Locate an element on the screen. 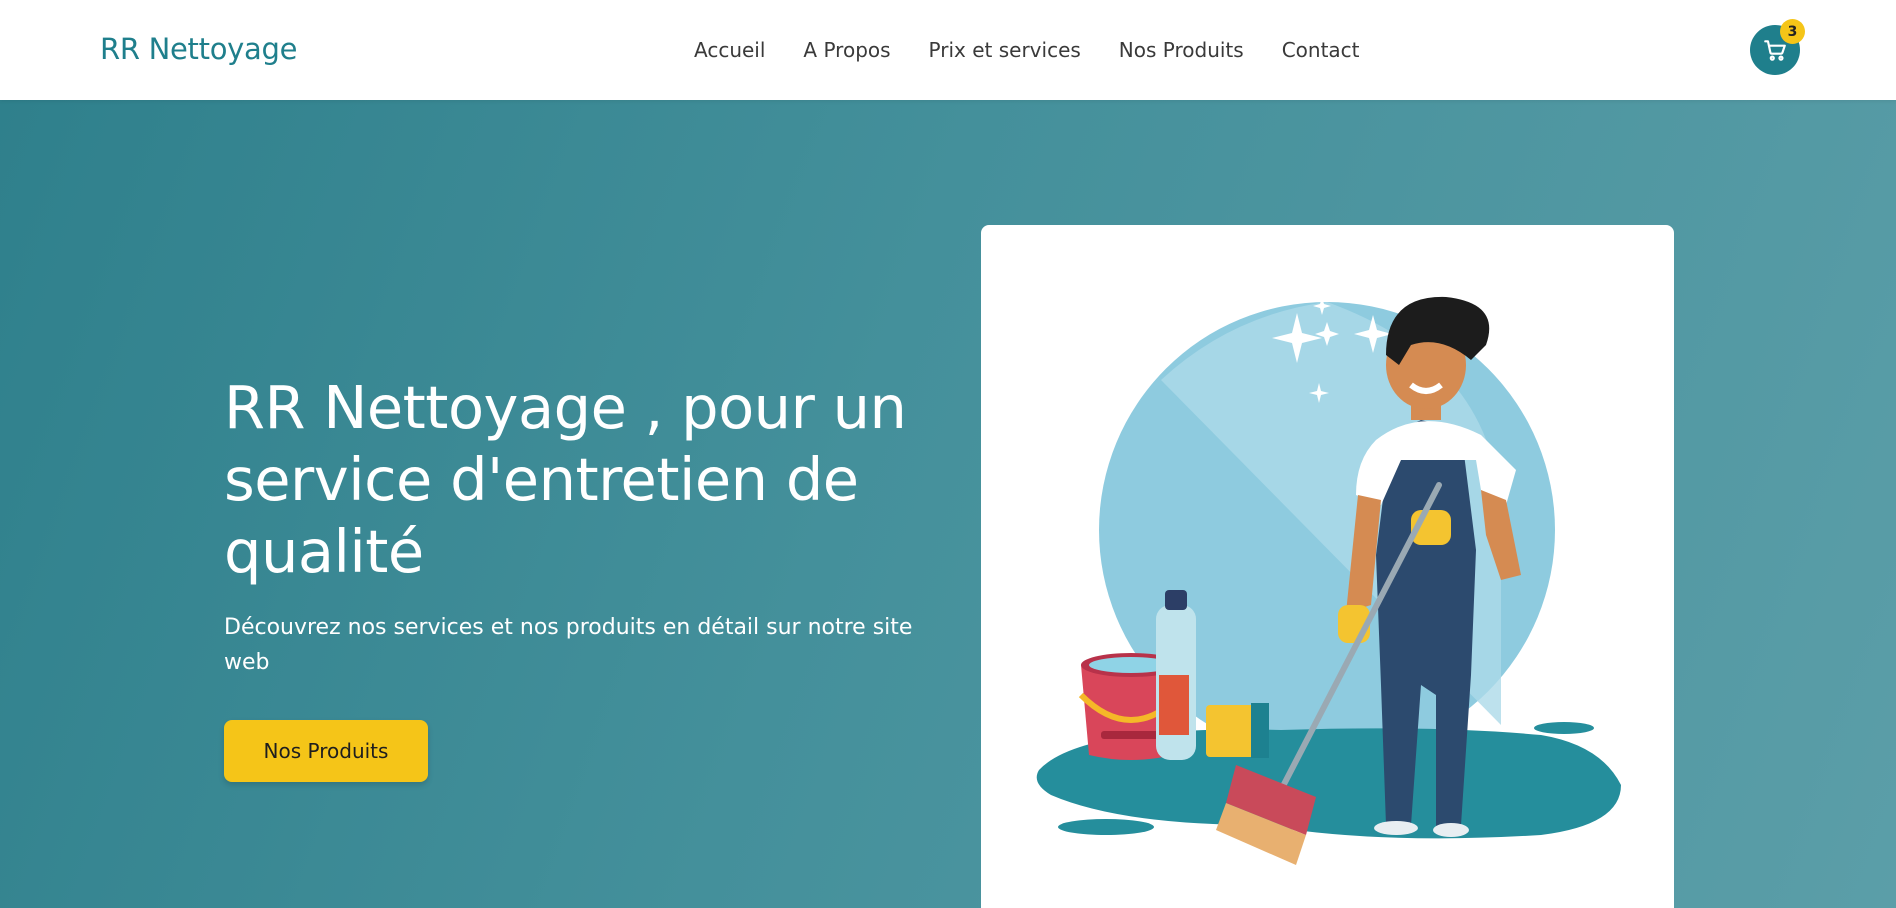 The image size is (1896, 908). nav-link-accueil: Accueil is located at coordinates (729, 50).